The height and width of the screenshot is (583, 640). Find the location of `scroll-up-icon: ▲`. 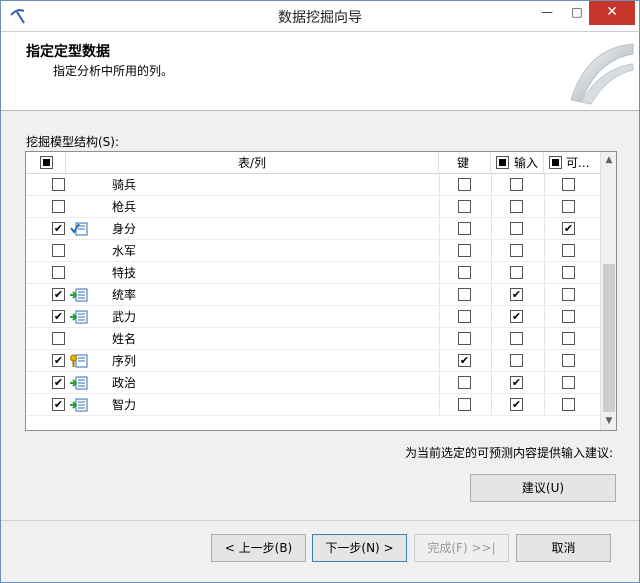

scroll-up-icon: ▲ is located at coordinates (608, 160).